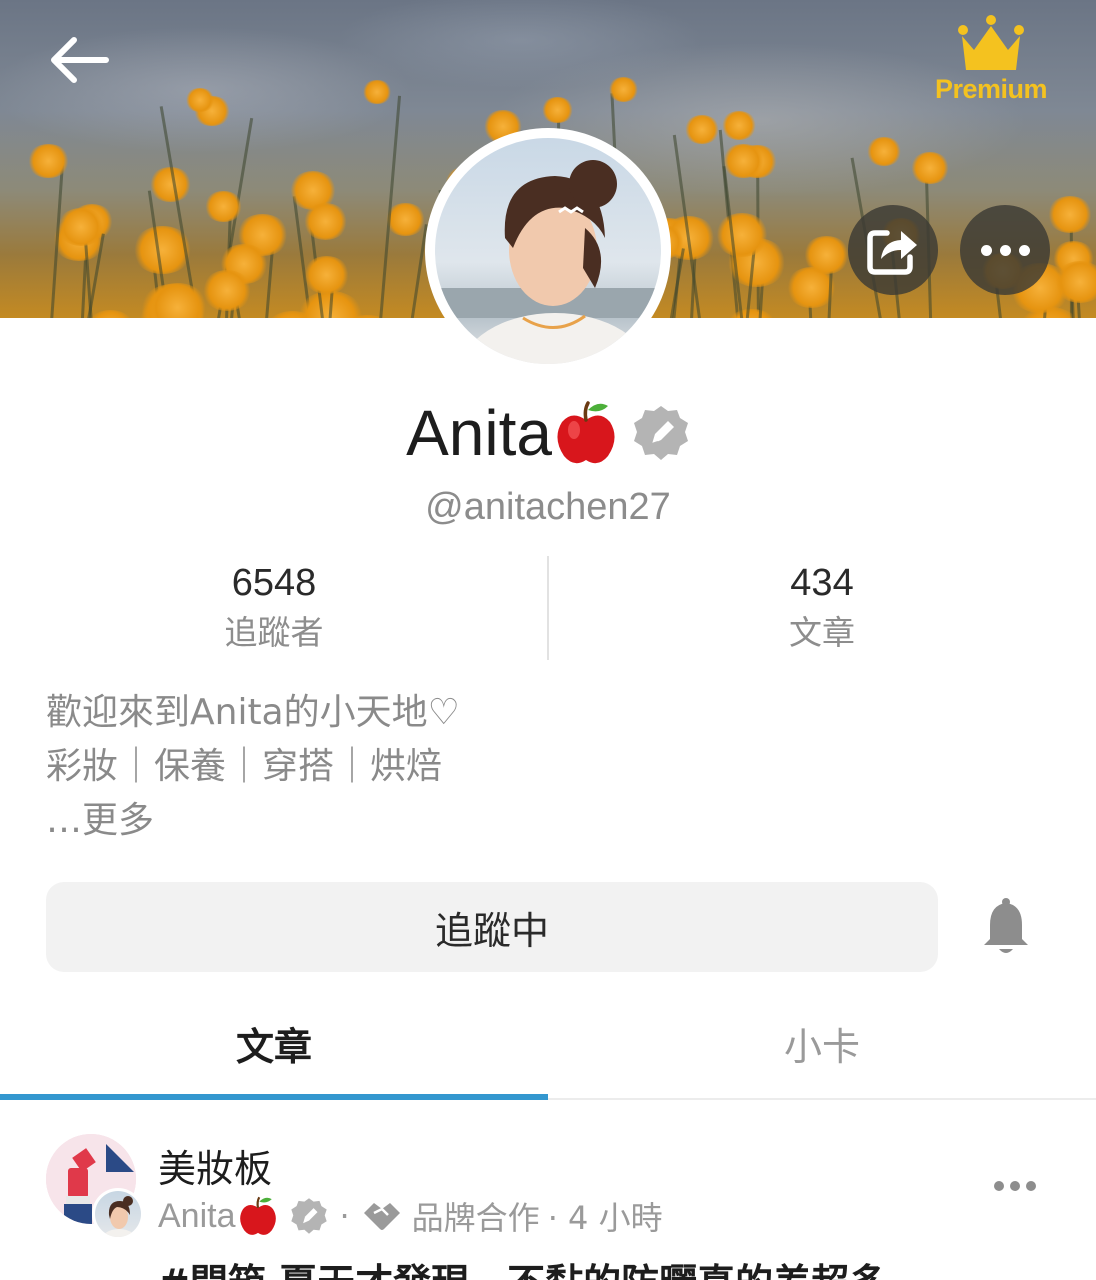  What do you see at coordinates (253, 712) in the screenshot?
I see `bio-line-1: 歡迎來到Anita的小天地♡` at bounding box center [253, 712].